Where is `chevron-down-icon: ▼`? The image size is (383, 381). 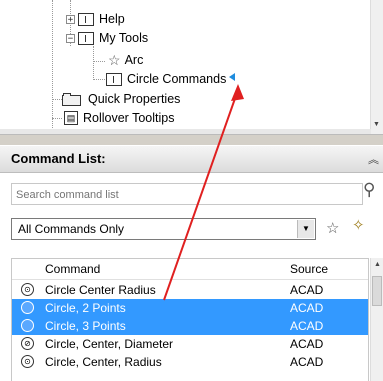 chevron-down-icon: ▼ is located at coordinates (305, 229).